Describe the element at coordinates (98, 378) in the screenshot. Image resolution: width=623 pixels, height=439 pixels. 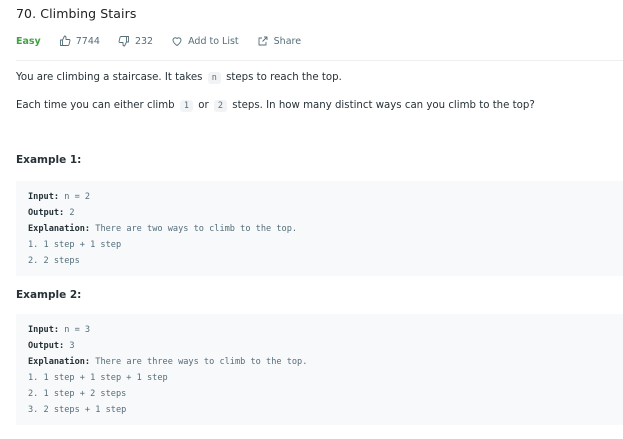
I see `step-line: 1. 1 step + 1 step + 1 step` at that location.